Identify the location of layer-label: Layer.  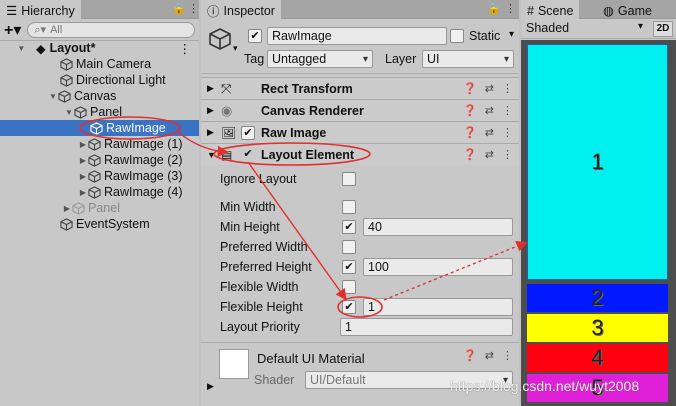
(401, 59).